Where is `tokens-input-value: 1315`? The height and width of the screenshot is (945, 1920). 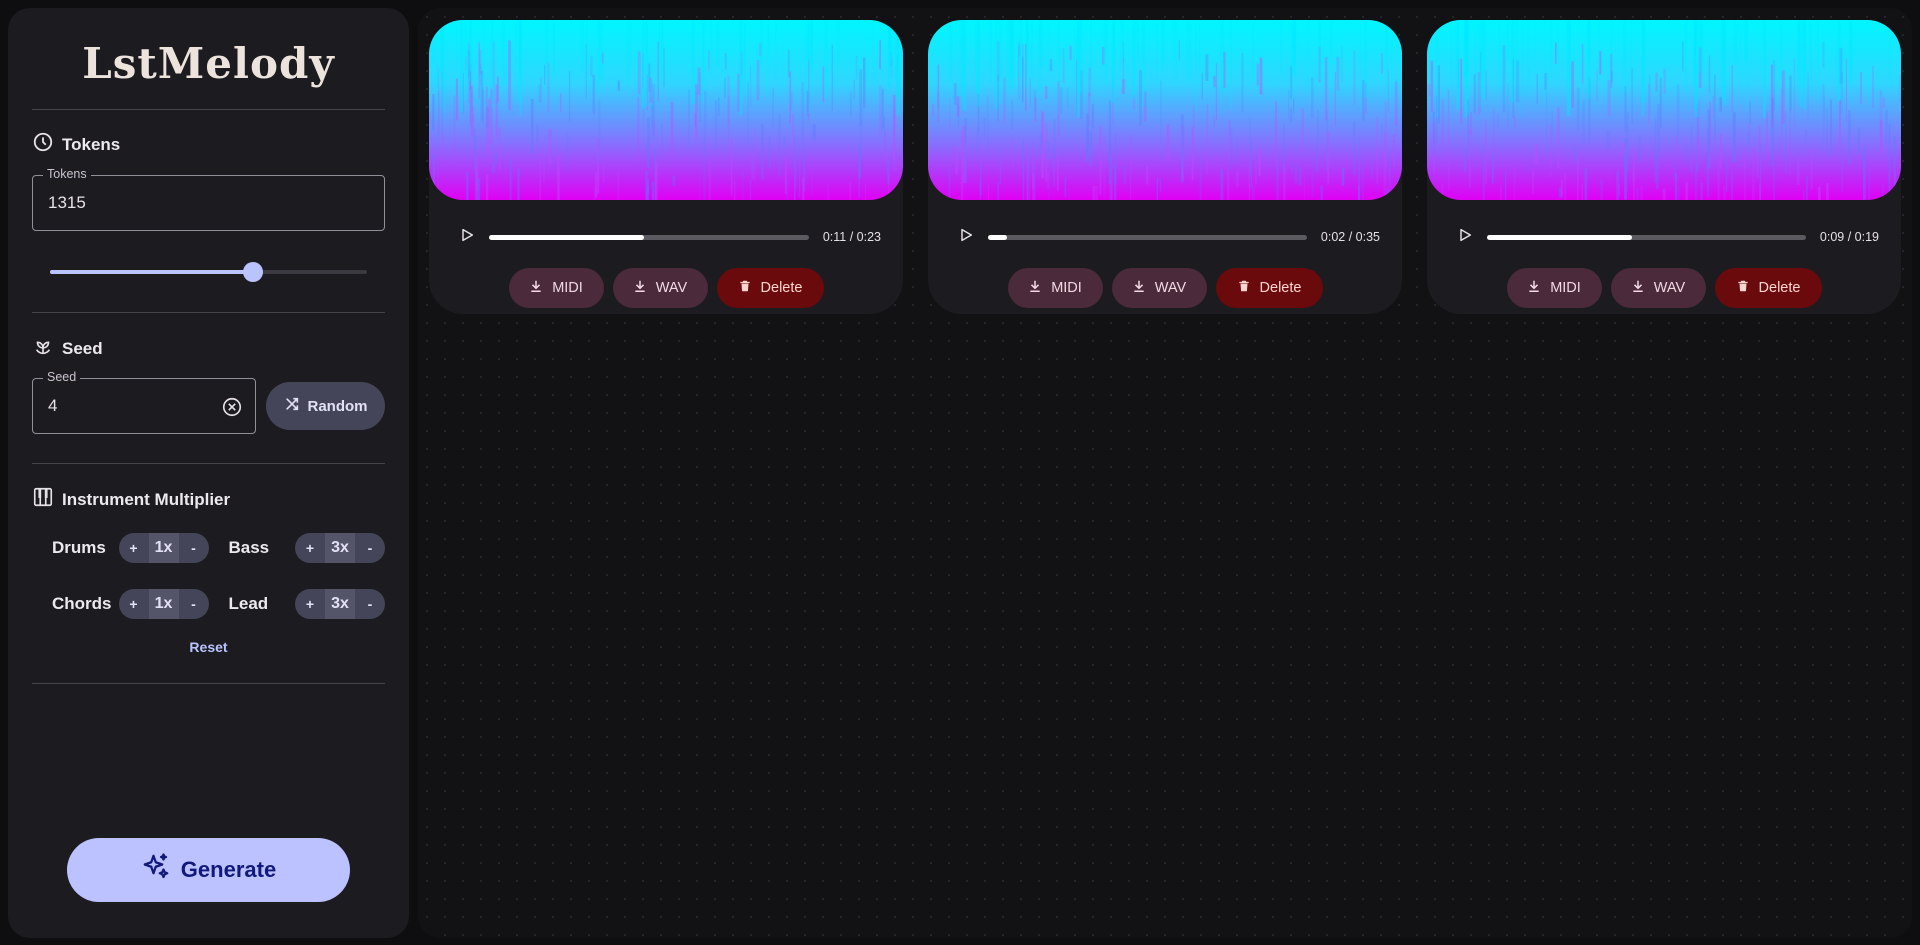 tokens-input-value: 1315 is located at coordinates (67, 203).